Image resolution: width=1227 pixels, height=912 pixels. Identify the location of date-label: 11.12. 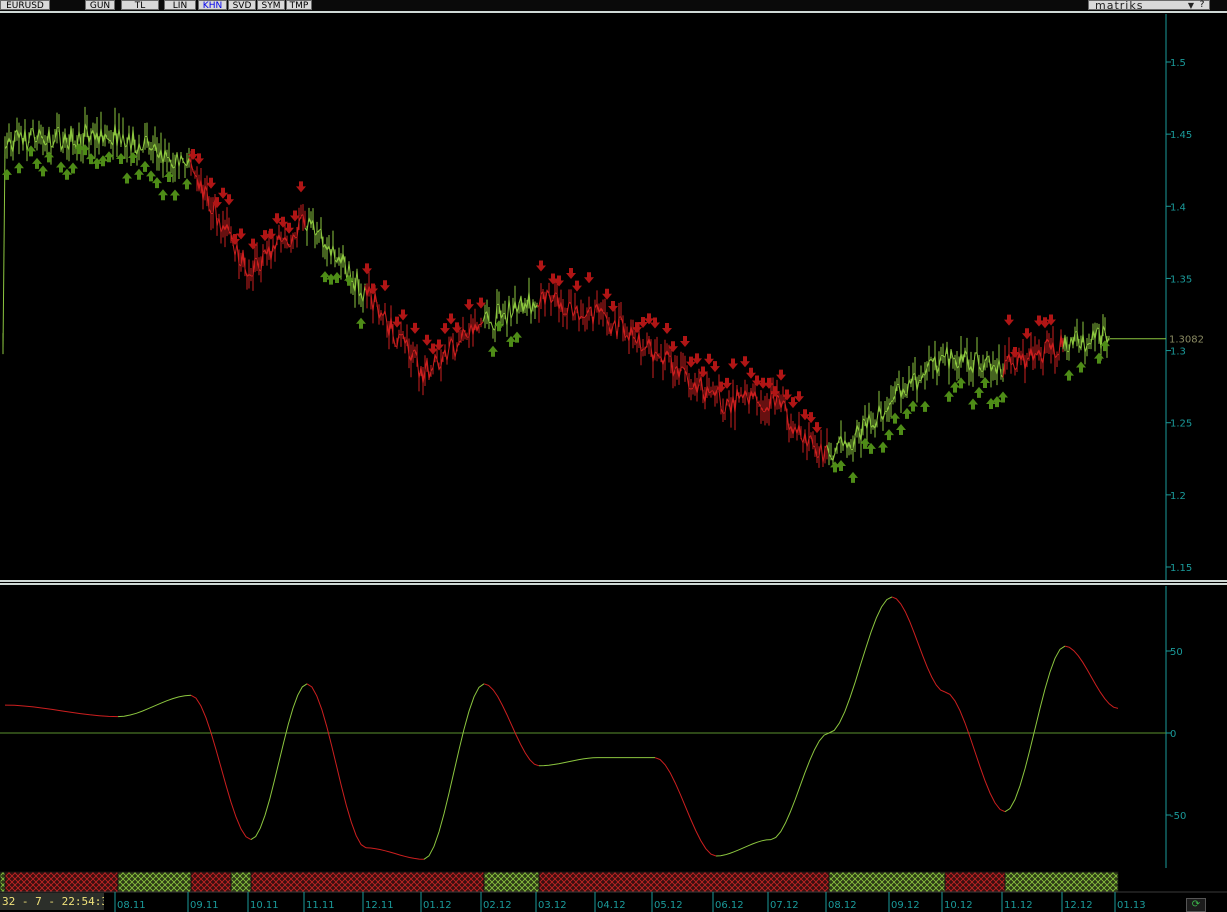
(1018, 905).